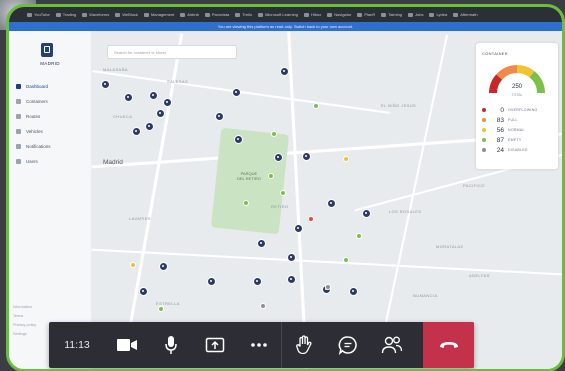 The image size is (565, 371). I want to click on footer-link: Terms, so click(24, 316).